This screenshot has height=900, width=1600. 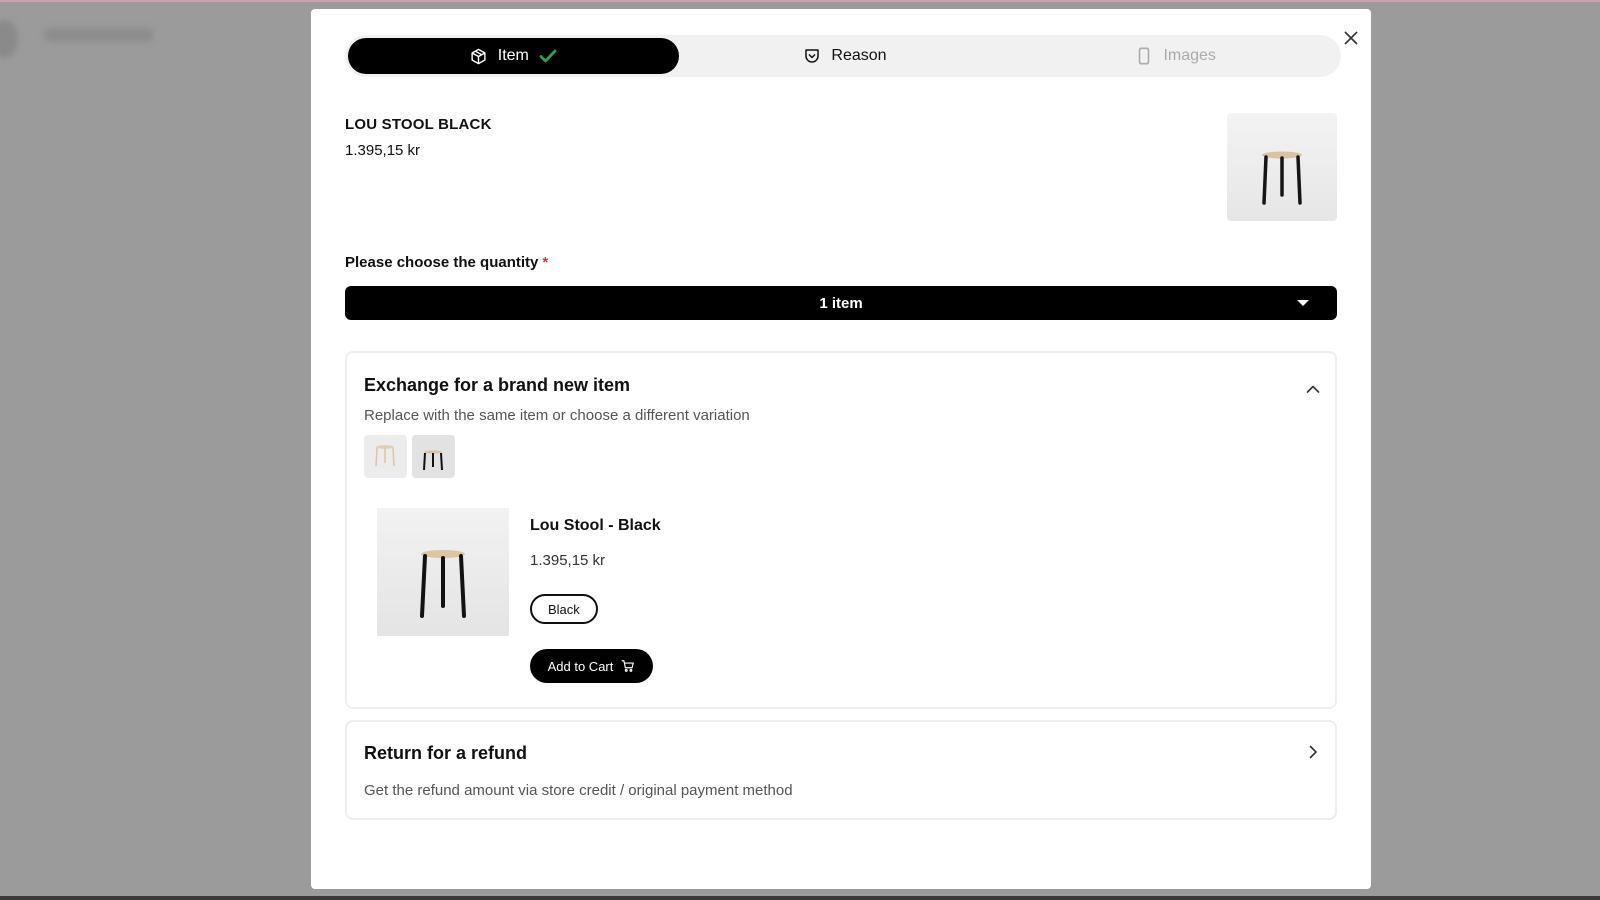 What do you see at coordinates (800, 898) in the screenshot?
I see `backdrop-bottom-bar` at bounding box center [800, 898].